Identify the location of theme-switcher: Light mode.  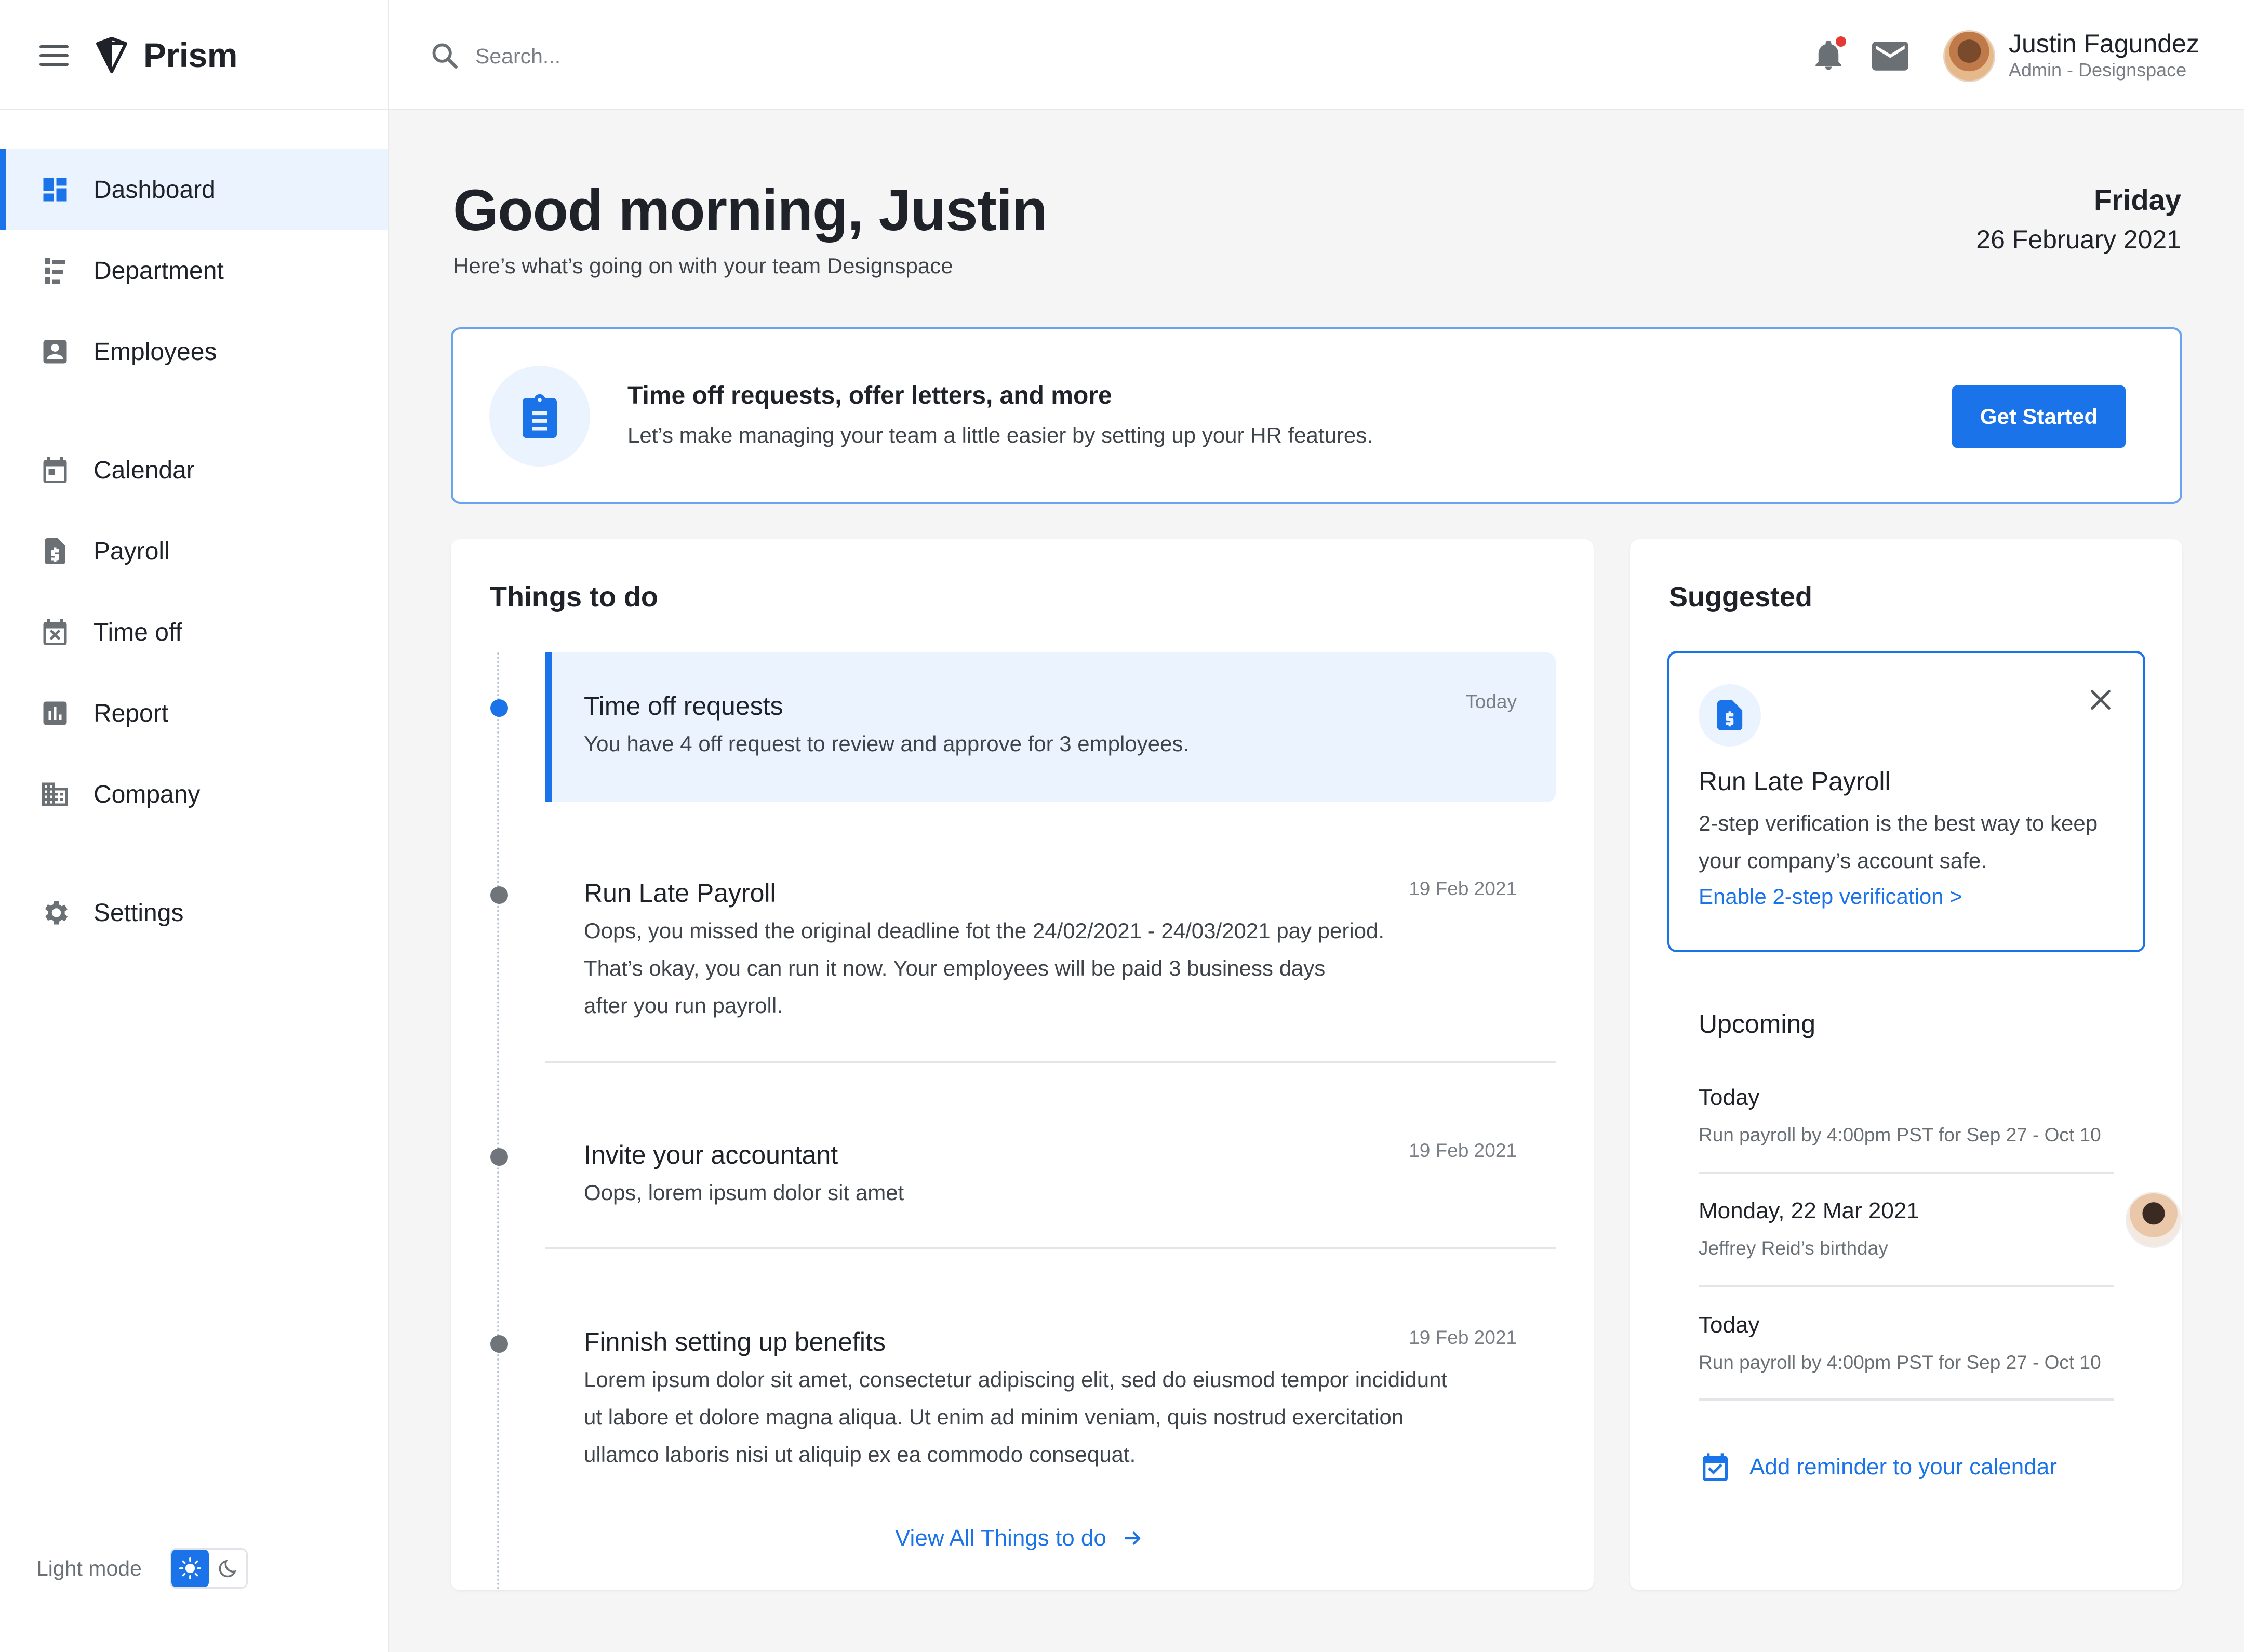
(142, 1569).